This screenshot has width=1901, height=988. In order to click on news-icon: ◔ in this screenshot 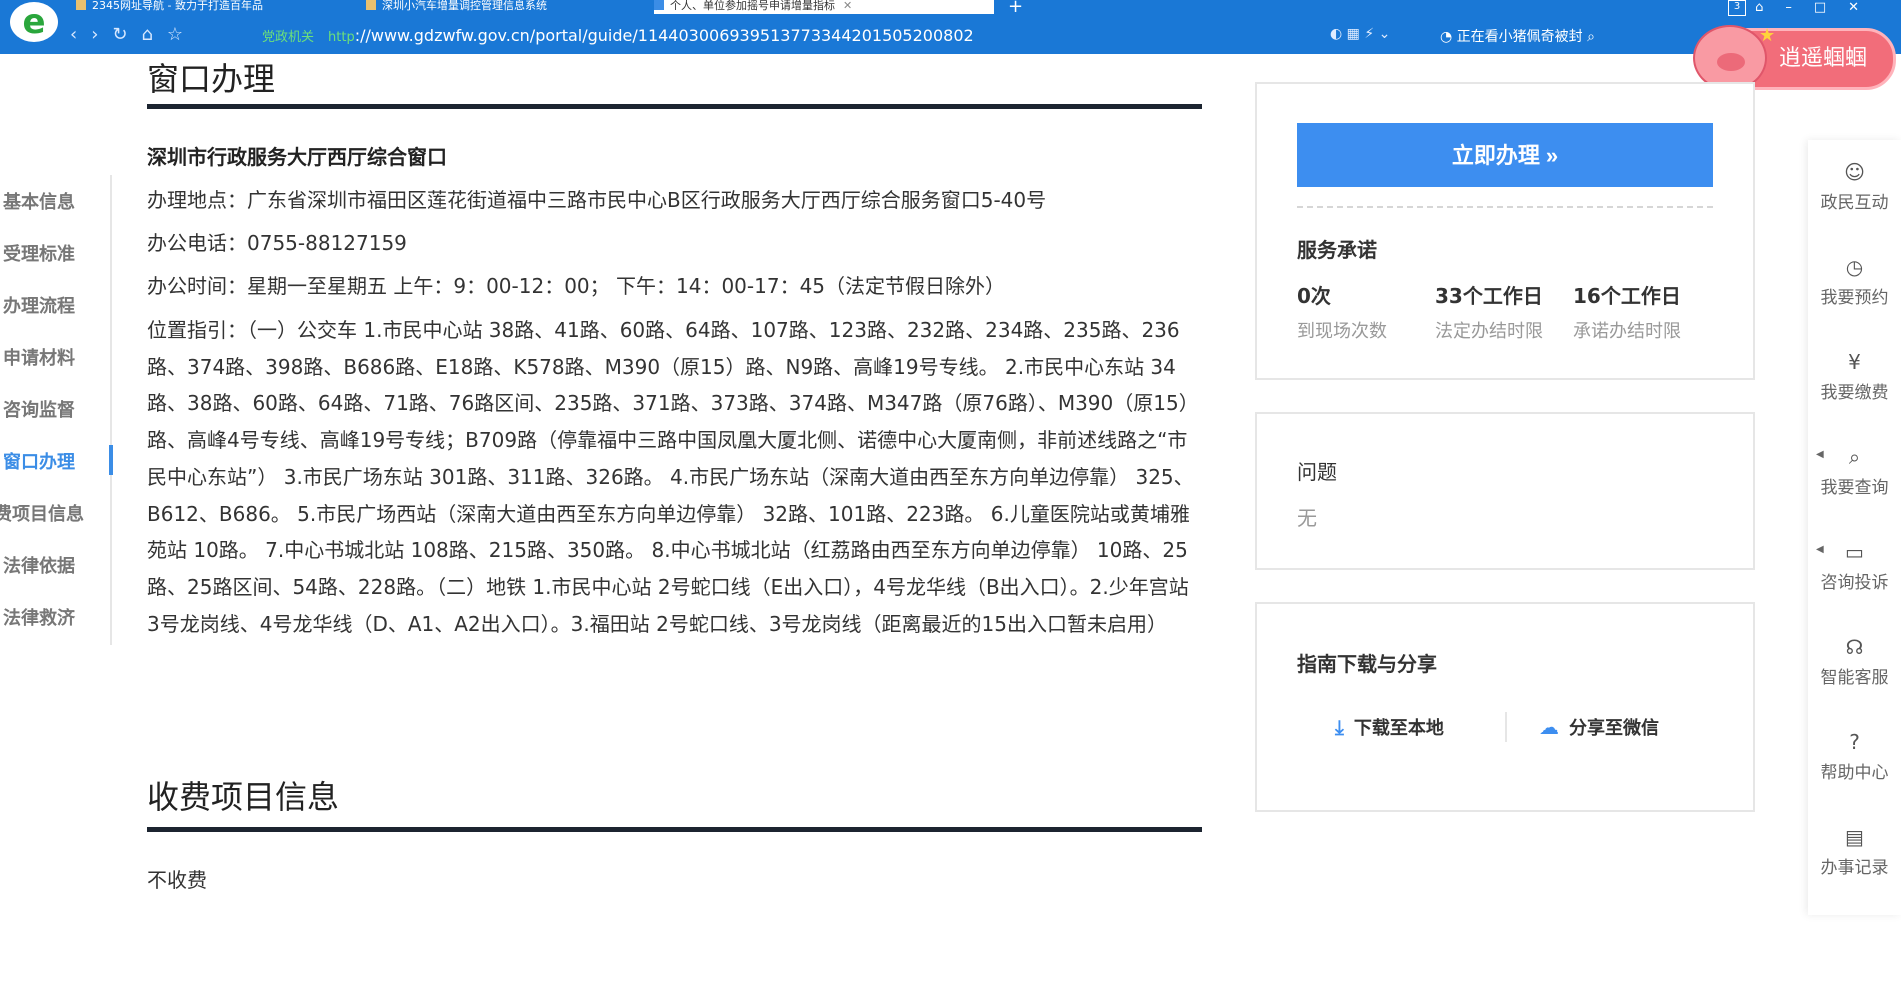, I will do `click(1448, 37)`.